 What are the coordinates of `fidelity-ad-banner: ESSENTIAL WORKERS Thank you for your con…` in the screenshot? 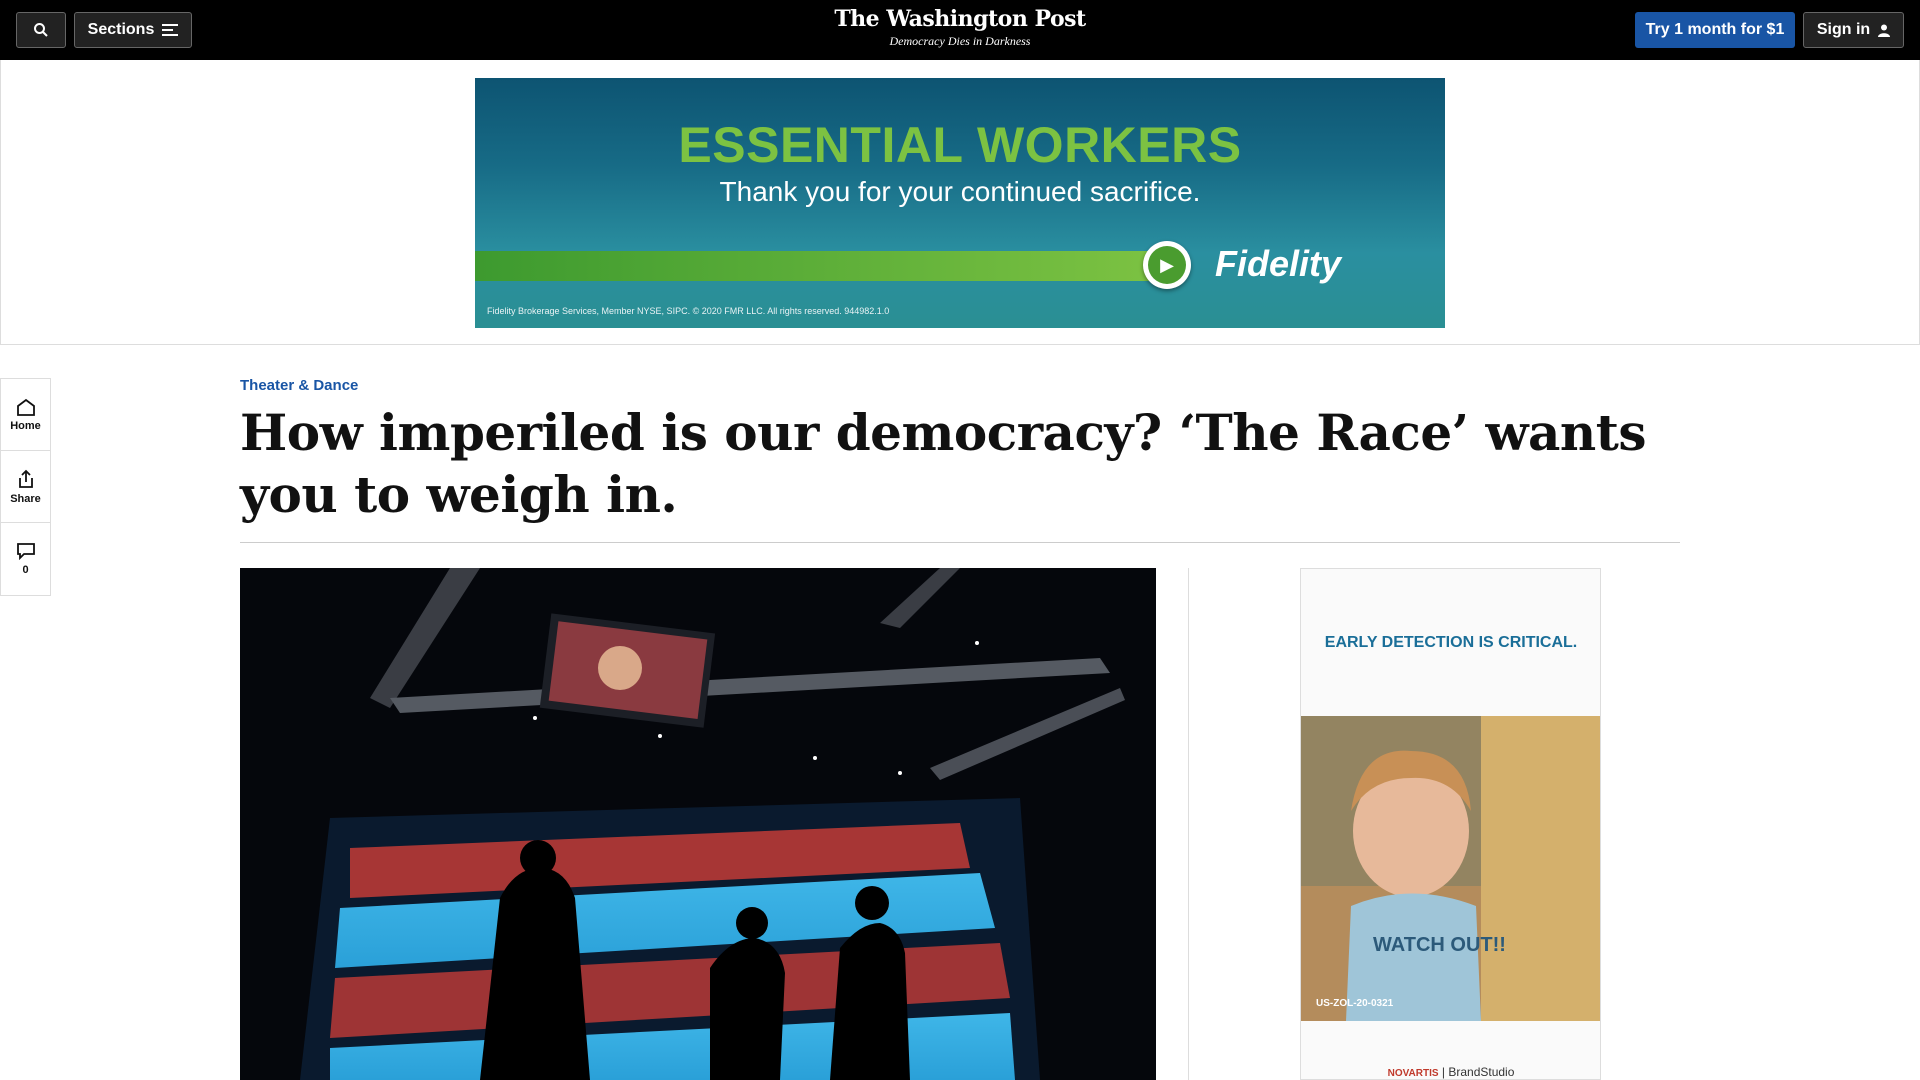 It's located at (960, 203).